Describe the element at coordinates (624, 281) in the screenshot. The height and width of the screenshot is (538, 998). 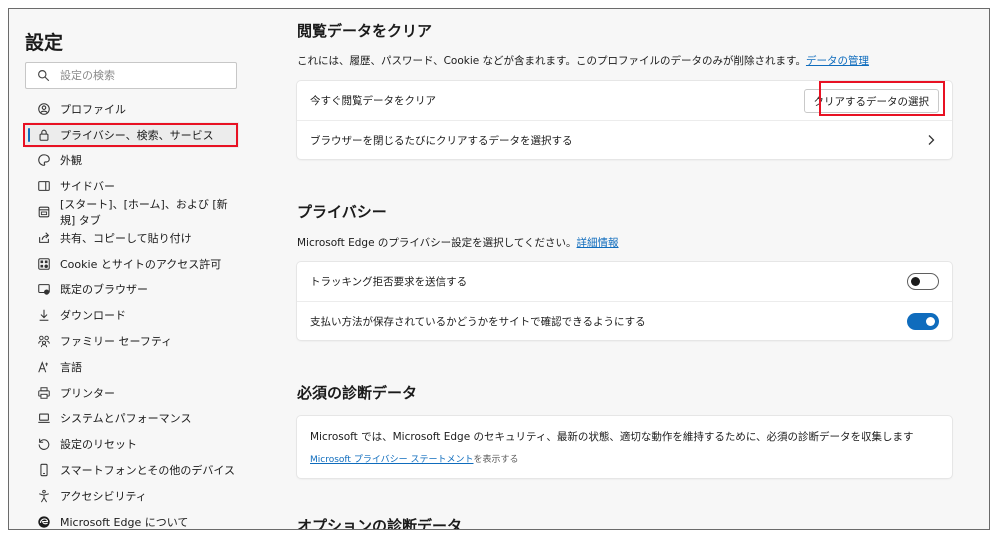
I see `tracking-row: トラッキング拒否要求を送信する` at that location.